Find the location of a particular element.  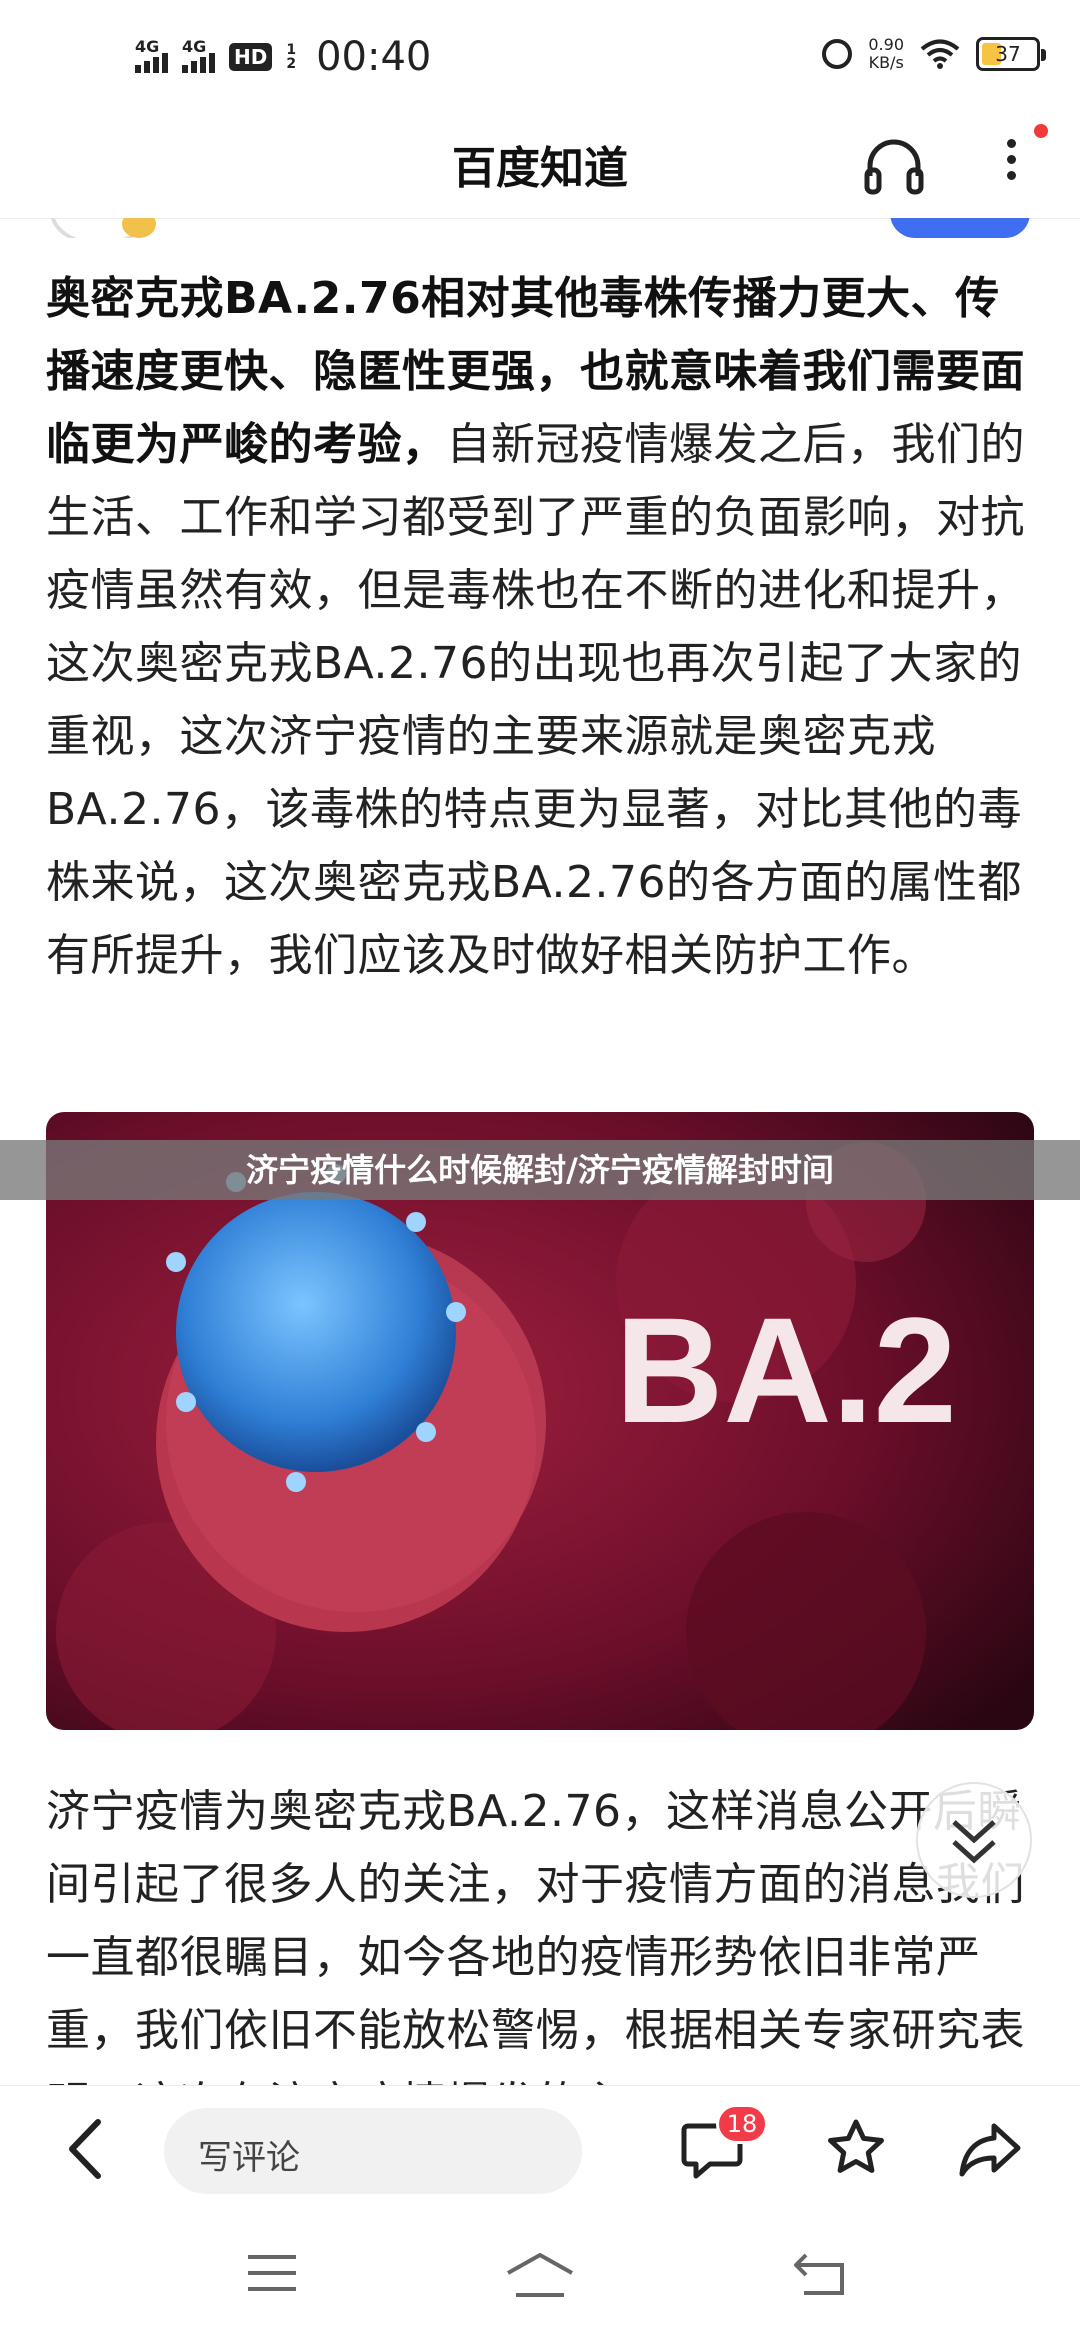

alarm-icon is located at coordinates (837, 54).